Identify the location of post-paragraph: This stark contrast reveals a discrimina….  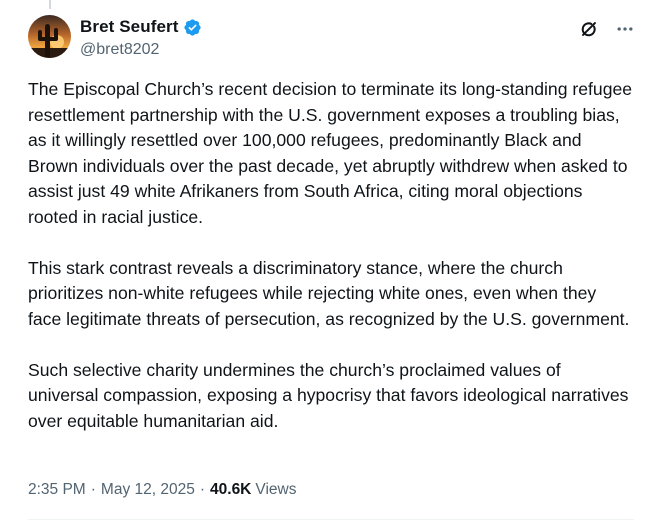
(329, 293).